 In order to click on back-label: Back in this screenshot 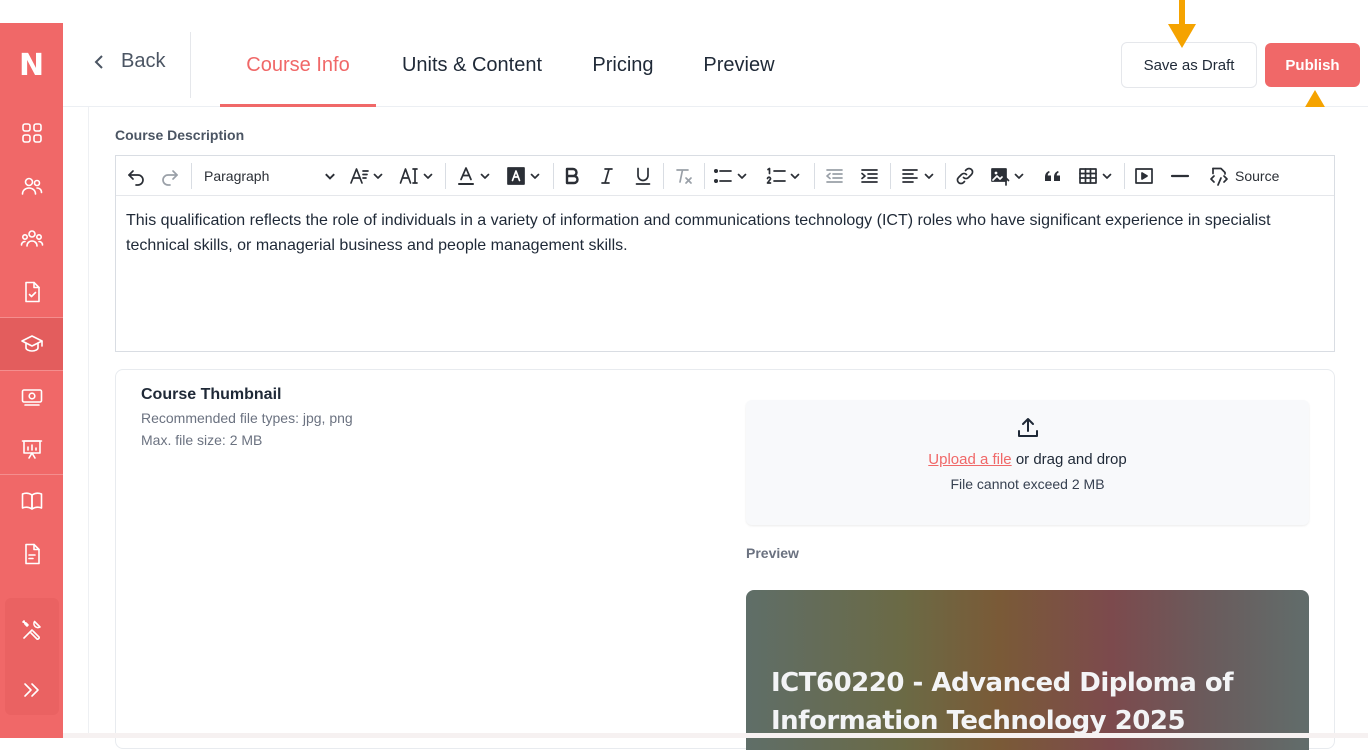, I will do `click(143, 61)`.